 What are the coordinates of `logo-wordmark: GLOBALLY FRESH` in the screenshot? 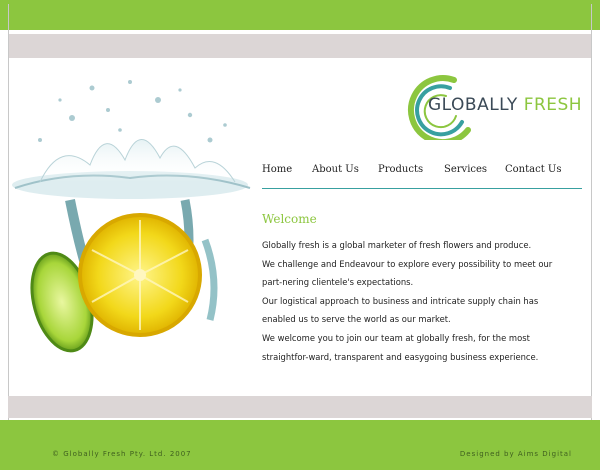 It's located at (505, 105).